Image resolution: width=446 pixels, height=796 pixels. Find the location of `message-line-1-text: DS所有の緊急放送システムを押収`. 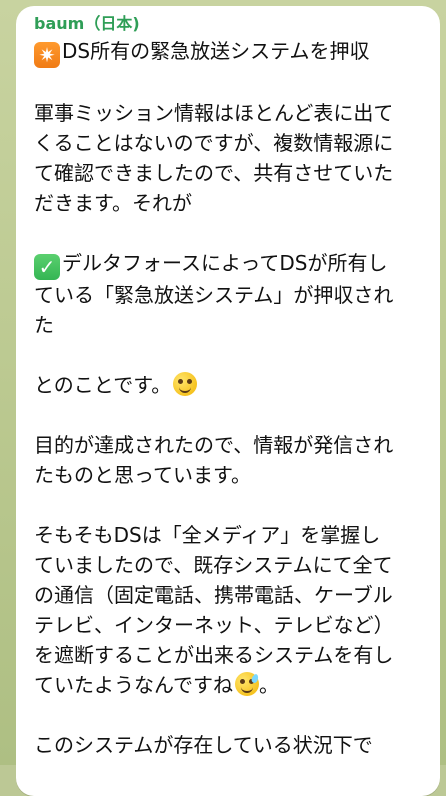

message-line-1-text: DS所有の緊急放送システムを押収 is located at coordinates (216, 51).